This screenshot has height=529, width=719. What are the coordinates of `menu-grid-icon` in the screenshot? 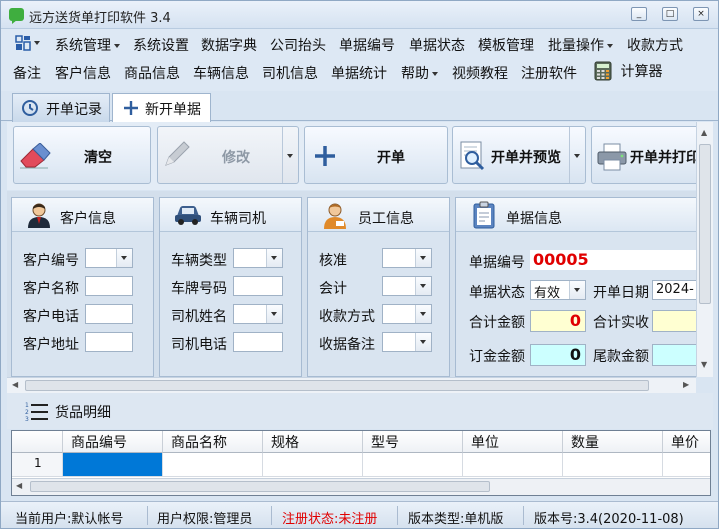 It's located at (27, 43).